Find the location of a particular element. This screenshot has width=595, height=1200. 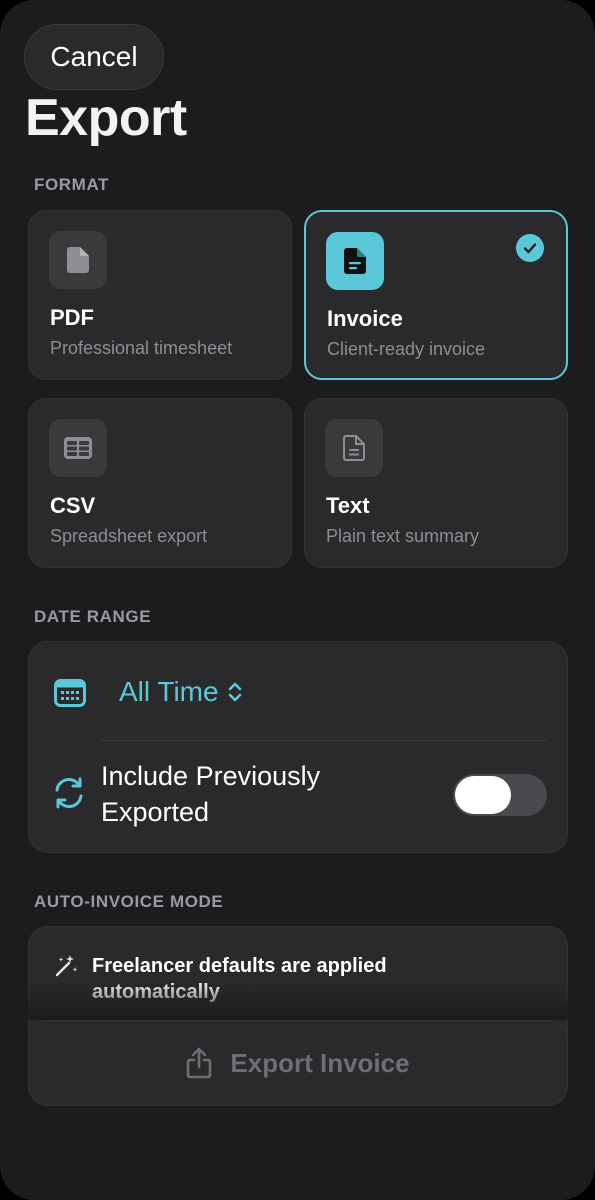

export-invoice-button: Export Invoice is located at coordinates (298, 1063).